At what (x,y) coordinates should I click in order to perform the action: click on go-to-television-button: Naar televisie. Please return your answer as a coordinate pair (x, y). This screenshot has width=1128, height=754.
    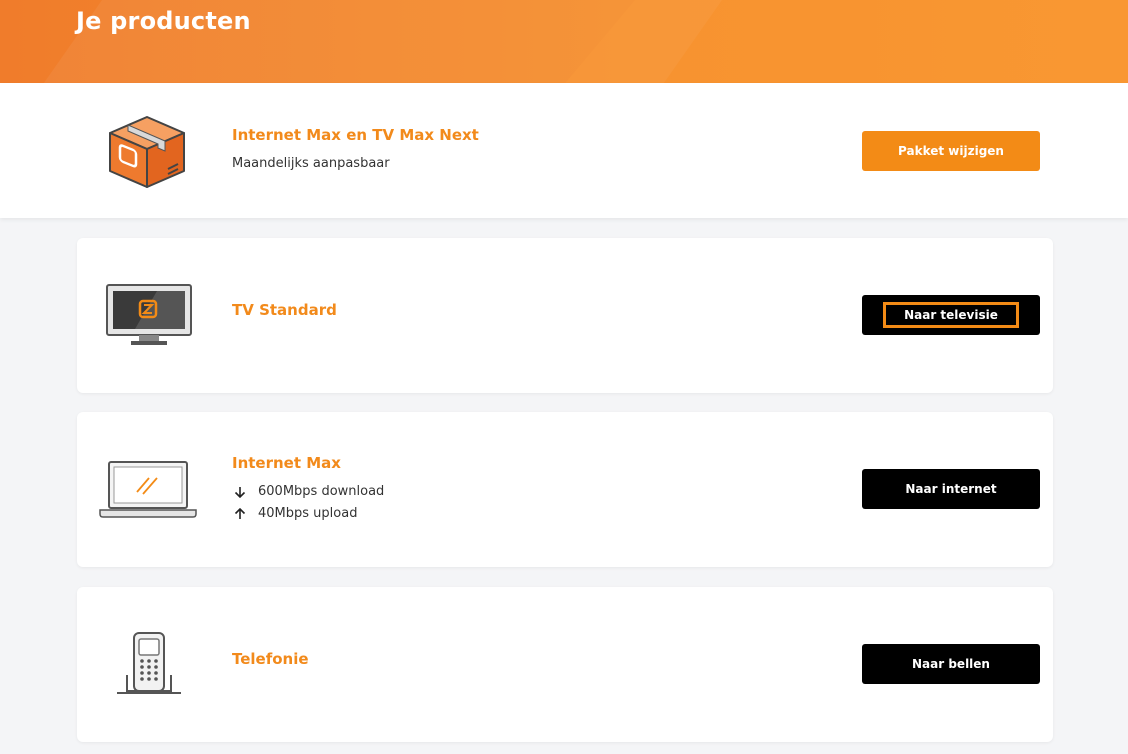
    Looking at the image, I should click on (951, 315).